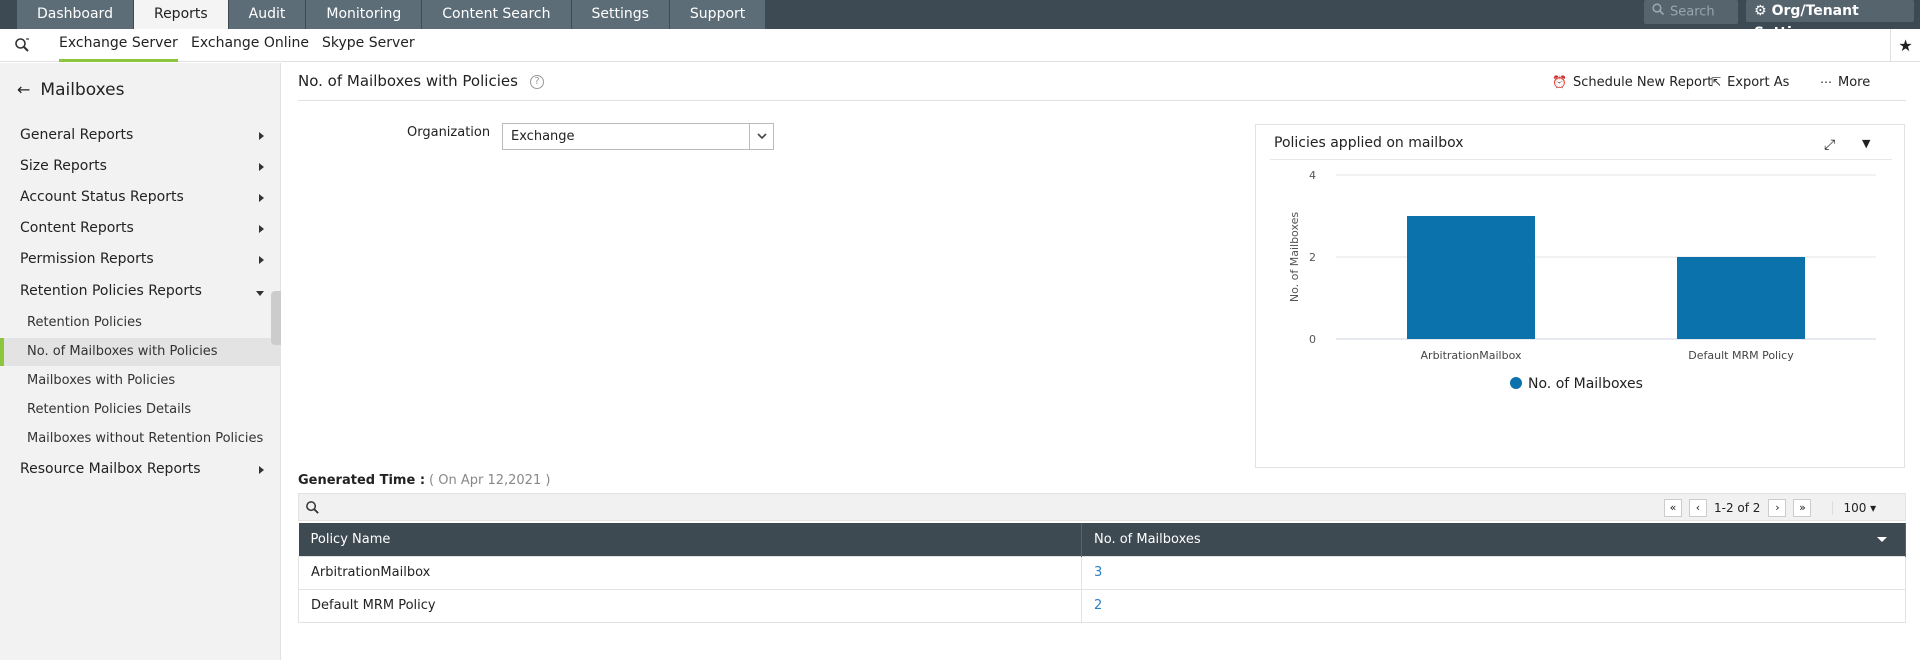 The height and width of the screenshot is (660, 1920). What do you see at coordinates (1826, 82) in the screenshot?
I see `more-icon: ⋯` at bounding box center [1826, 82].